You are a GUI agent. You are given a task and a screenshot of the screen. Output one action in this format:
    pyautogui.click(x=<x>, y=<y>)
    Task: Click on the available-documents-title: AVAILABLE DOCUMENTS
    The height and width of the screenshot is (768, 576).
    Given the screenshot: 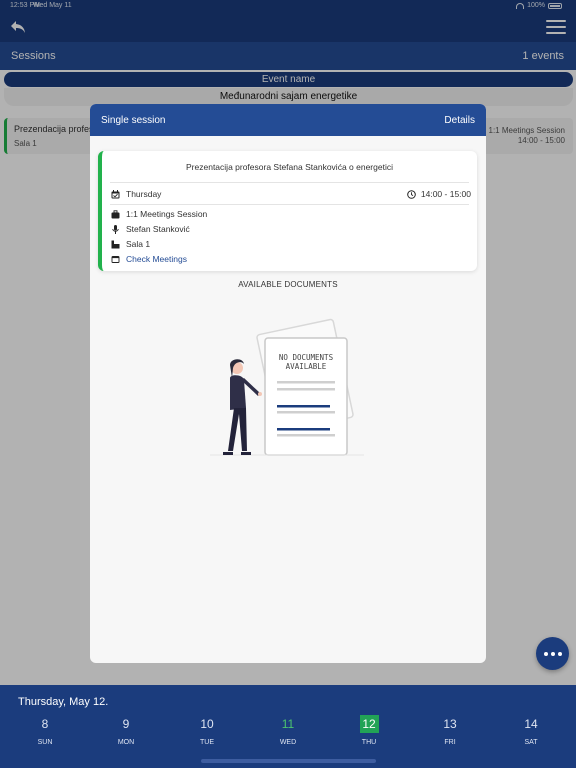 What is the action you would take?
    pyautogui.click(x=288, y=284)
    